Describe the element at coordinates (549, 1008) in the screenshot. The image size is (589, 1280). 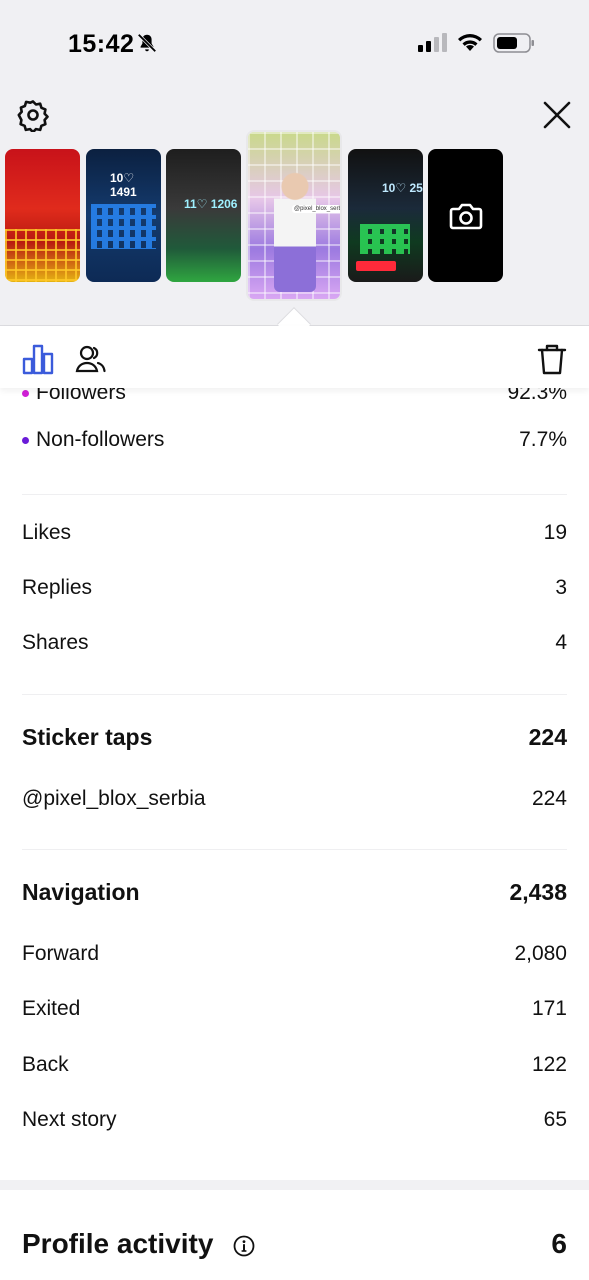
I see `navigation-value: 171` at that location.